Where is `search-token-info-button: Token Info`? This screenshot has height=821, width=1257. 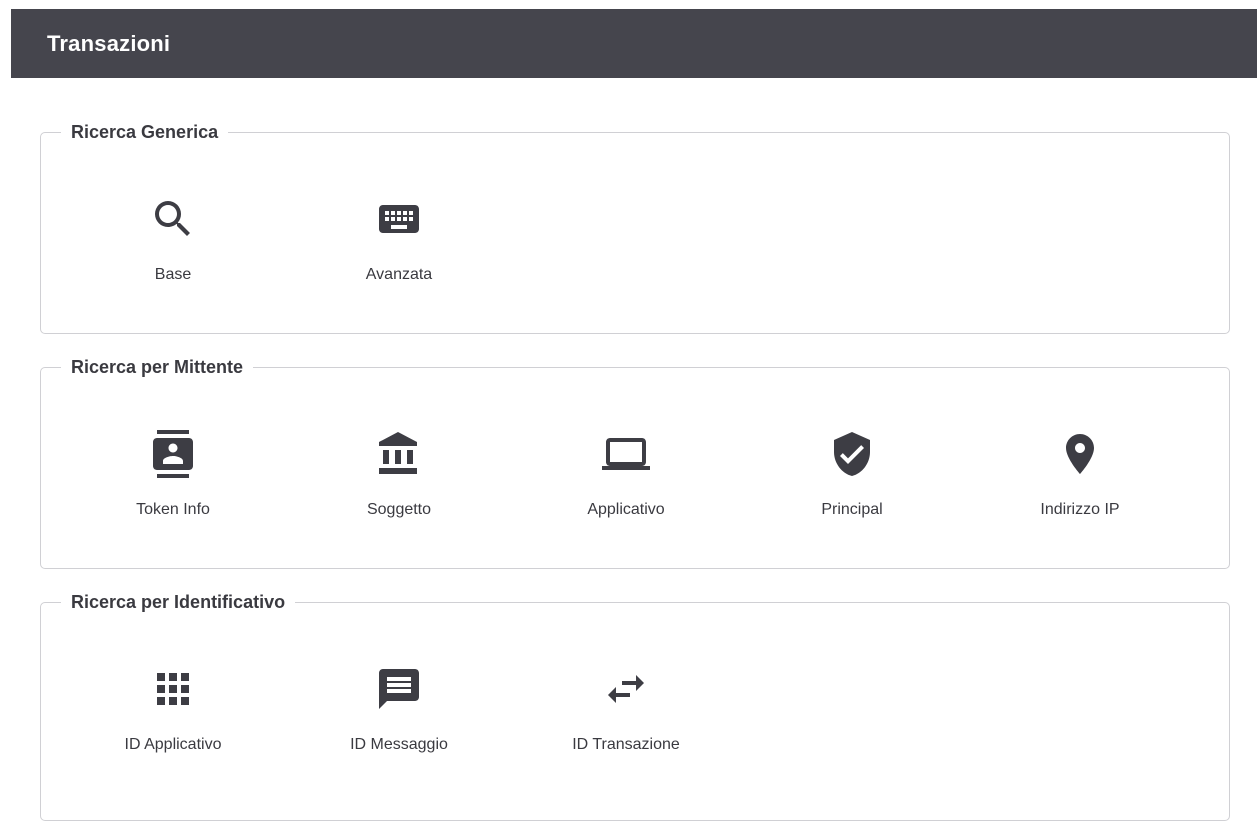 search-token-info-button: Token Info is located at coordinates (173, 472).